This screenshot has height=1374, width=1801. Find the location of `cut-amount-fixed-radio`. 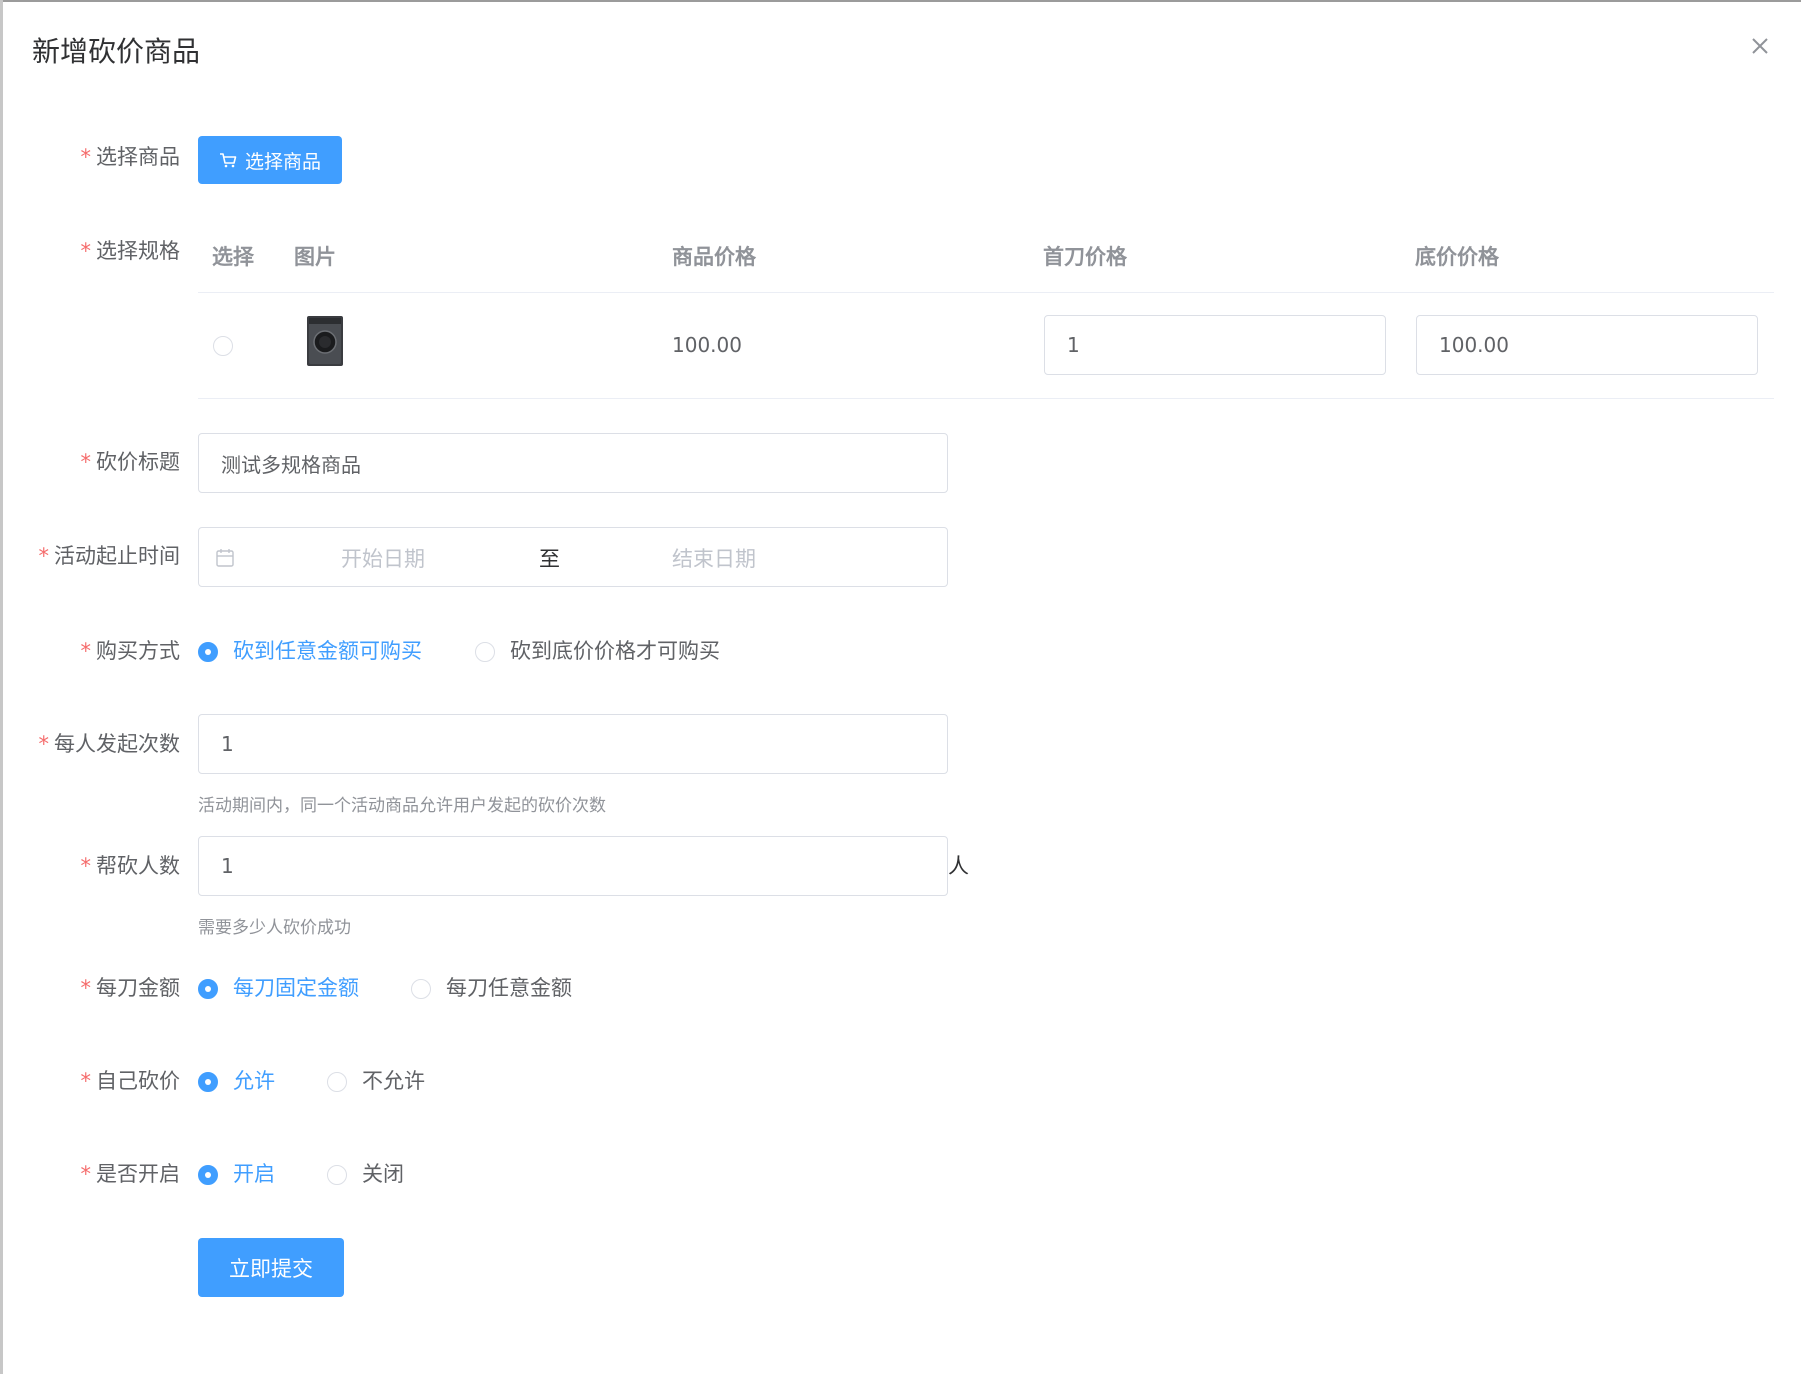

cut-amount-fixed-radio is located at coordinates (208, 989).